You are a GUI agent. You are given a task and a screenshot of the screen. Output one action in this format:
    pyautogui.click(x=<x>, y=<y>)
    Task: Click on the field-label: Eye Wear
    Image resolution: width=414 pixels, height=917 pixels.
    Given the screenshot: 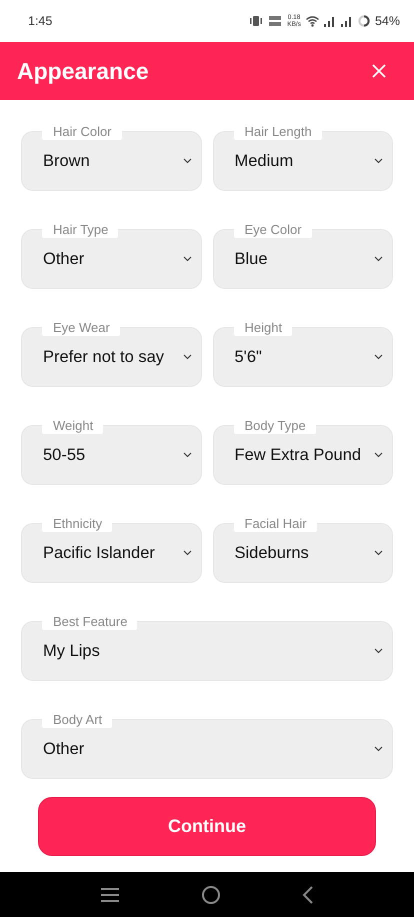 What is the action you would take?
    pyautogui.click(x=81, y=328)
    